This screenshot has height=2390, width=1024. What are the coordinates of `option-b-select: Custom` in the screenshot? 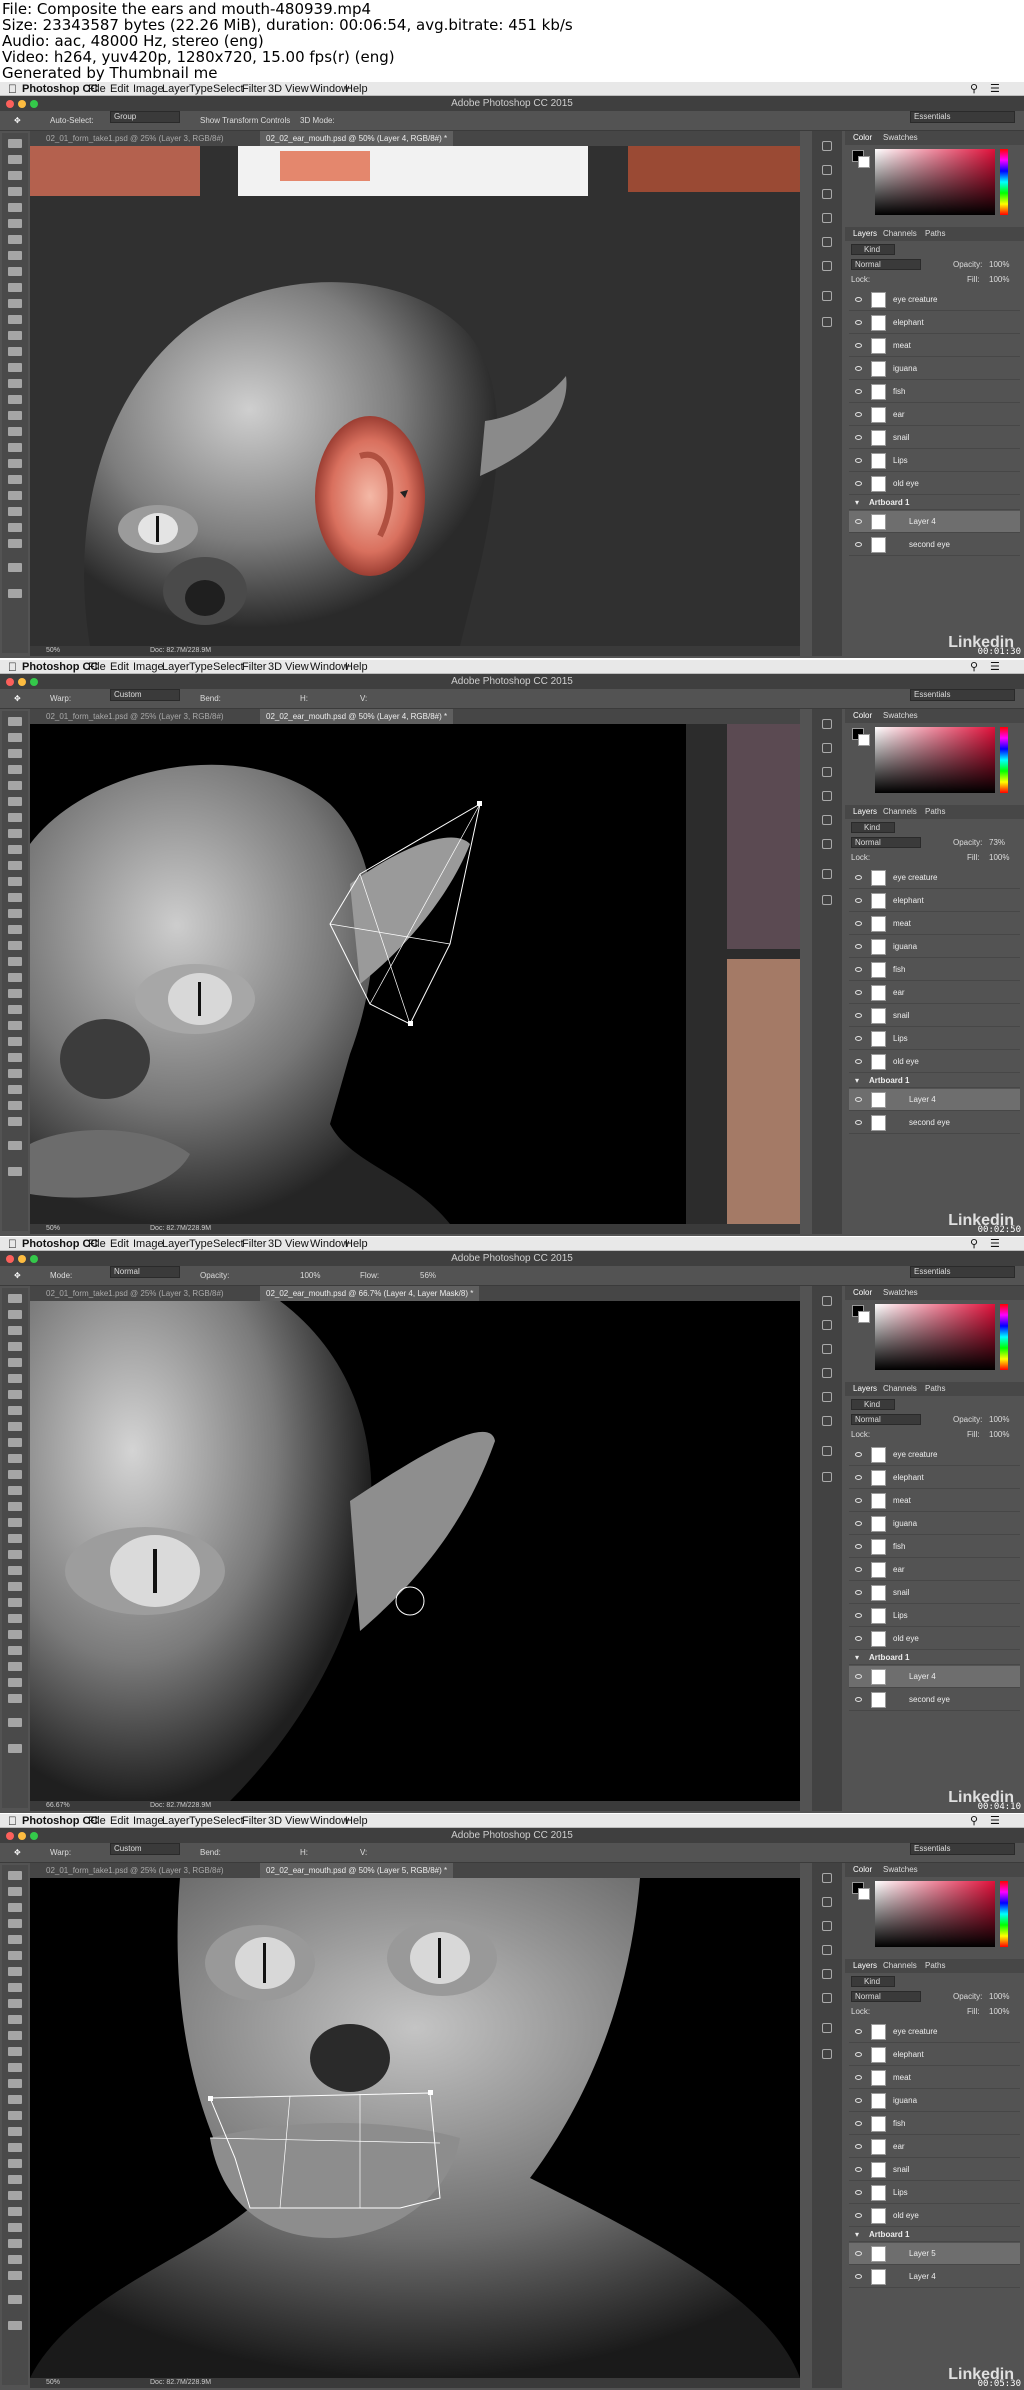 It's located at (145, 1849).